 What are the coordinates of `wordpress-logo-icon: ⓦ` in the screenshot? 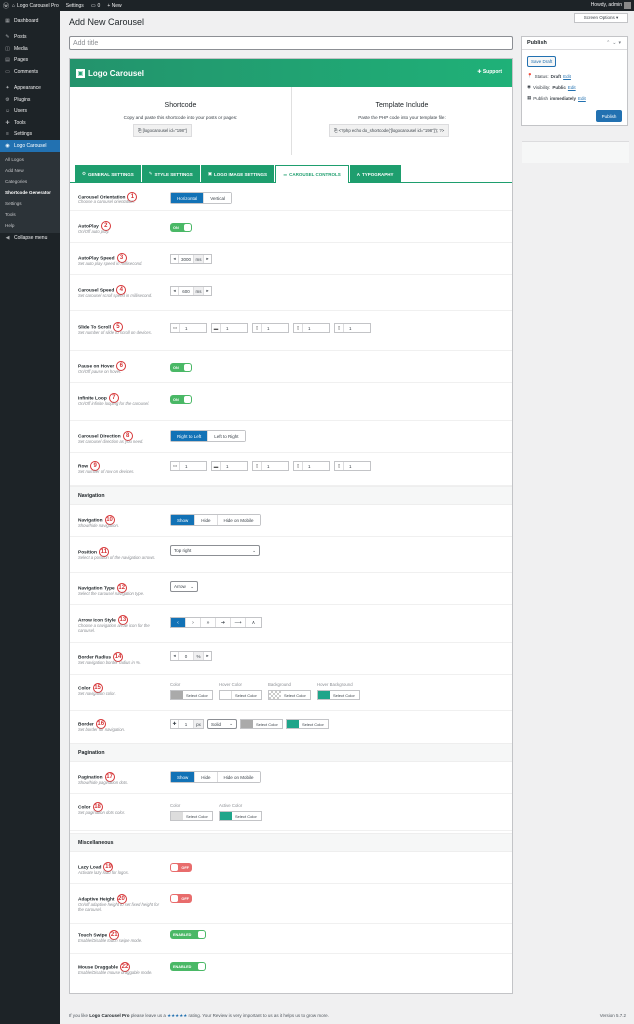 It's located at (6, 5).